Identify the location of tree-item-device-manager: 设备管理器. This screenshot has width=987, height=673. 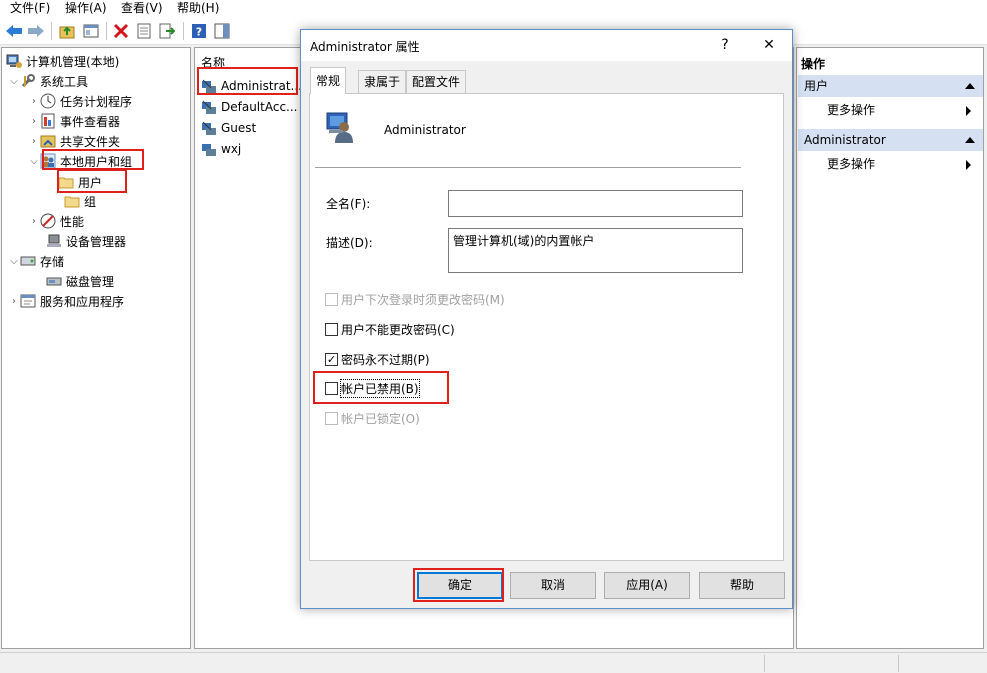
(86, 241).